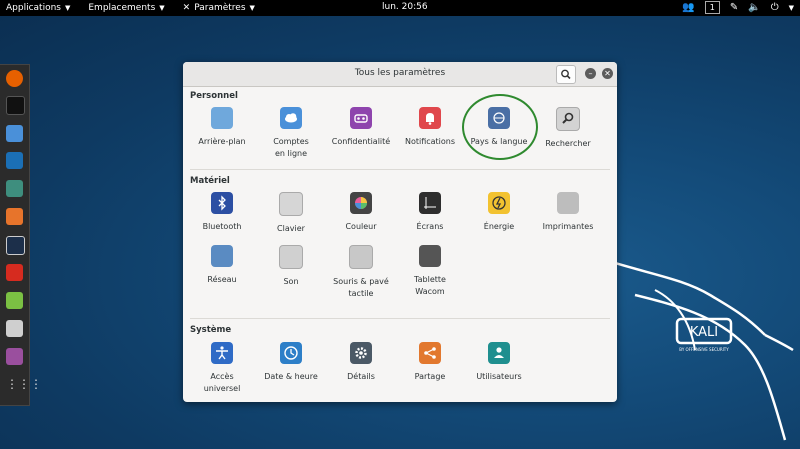 This screenshot has height=449, width=800. What do you see at coordinates (14, 216) in the screenshot?
I see `burpsuite-icon` at bounding box center [14, 216].